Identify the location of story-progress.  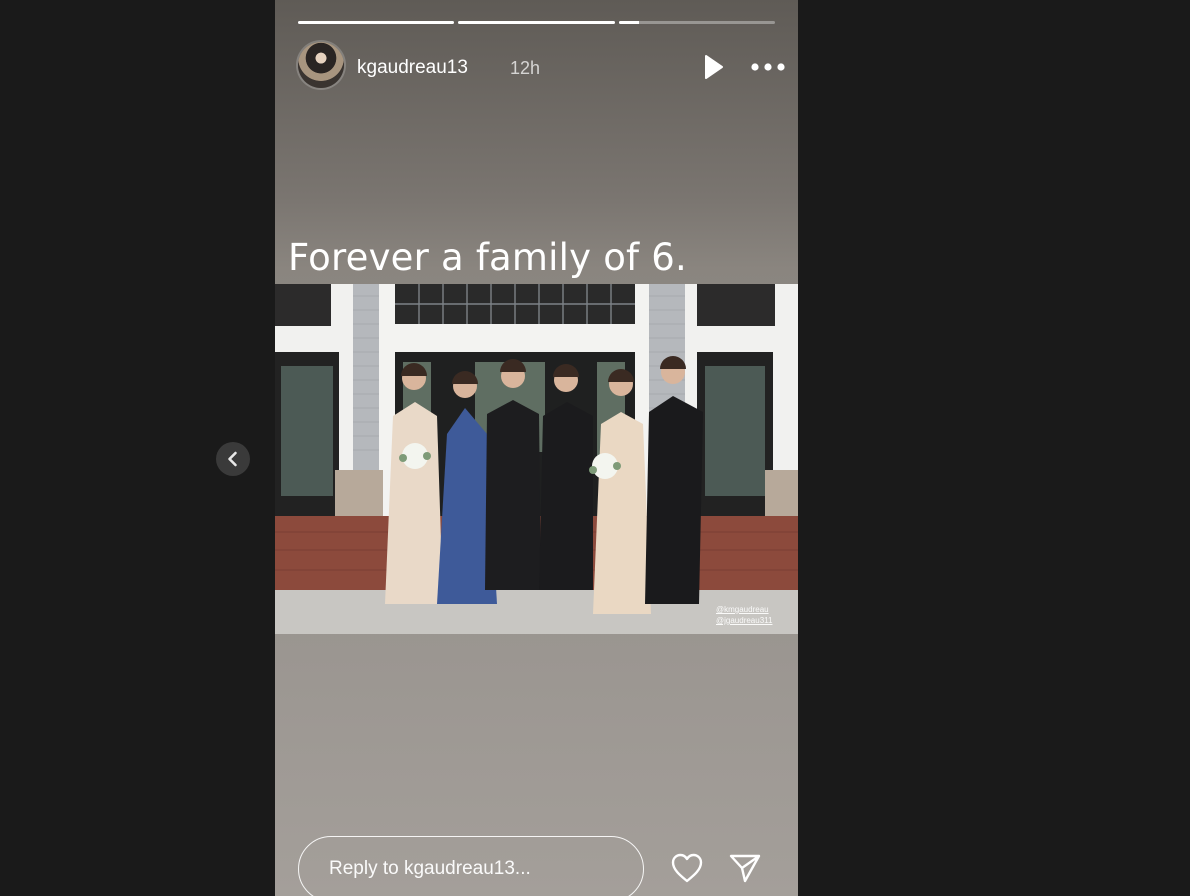
(536, 22).